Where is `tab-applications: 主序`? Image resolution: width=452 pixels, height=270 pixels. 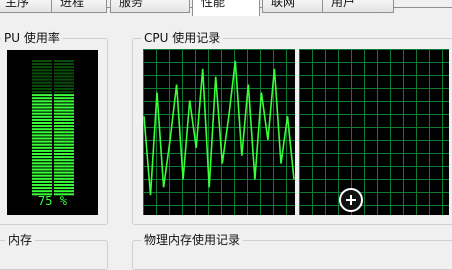
tab-applications: 主序 is located at coordinates (26, 6).